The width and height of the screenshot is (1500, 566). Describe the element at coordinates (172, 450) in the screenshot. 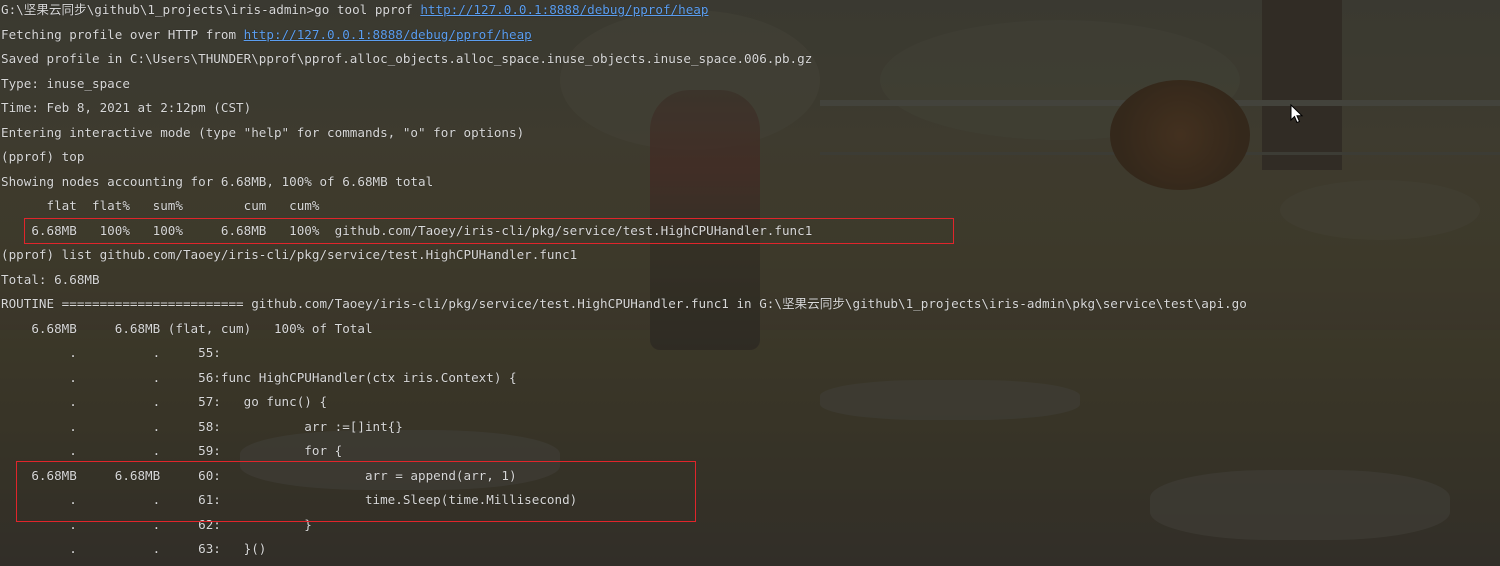

I see `source-line-59: . . 59: for {` at that location.